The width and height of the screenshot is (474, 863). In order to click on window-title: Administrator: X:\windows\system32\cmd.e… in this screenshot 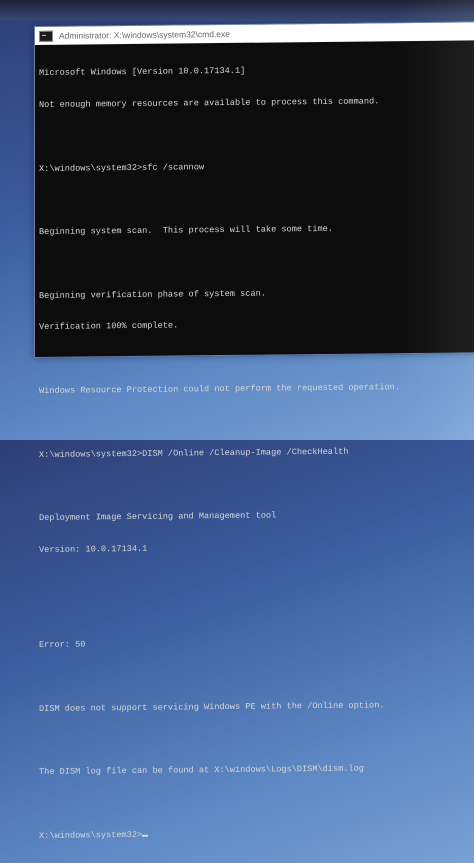, I will do `click(145, 34)`.